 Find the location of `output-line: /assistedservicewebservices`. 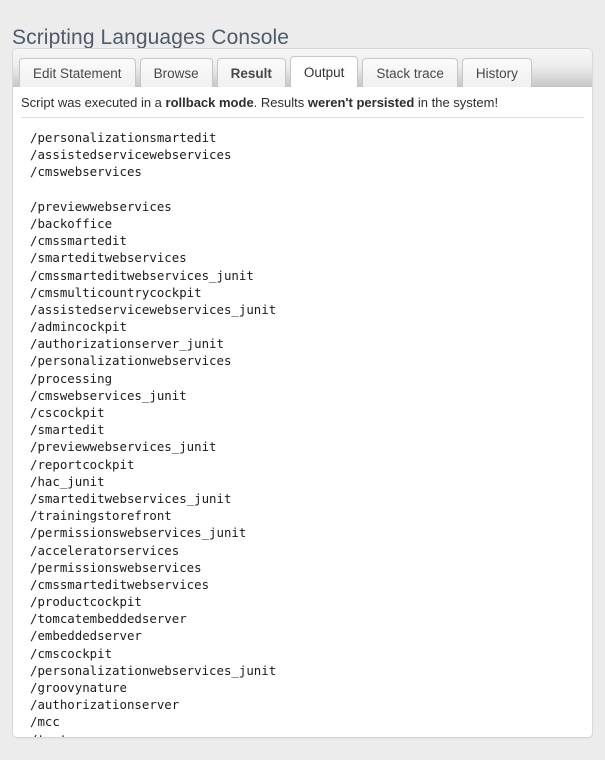

output-line: /assistedservicewebservices is located at coordinates (131, 155).